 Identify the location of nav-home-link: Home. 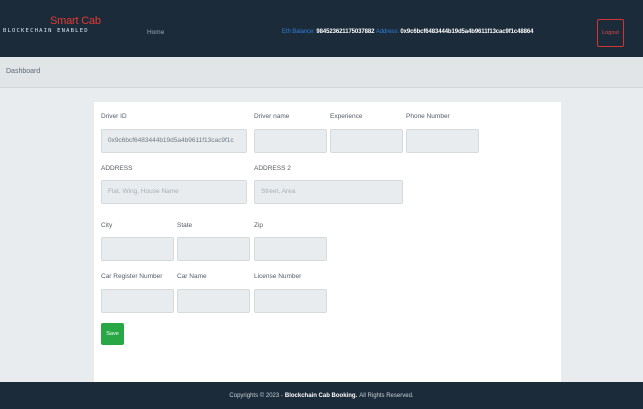
(155, 32).